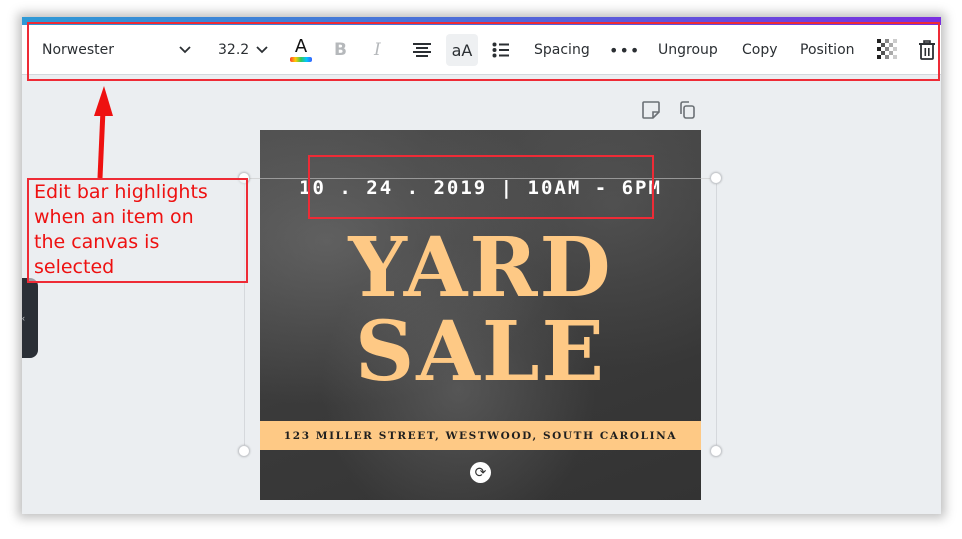 This screenshot has width=962, height=539. Describe the element at coordinates (301, 59) in the screenshot. I see `color-swatch` at that location.